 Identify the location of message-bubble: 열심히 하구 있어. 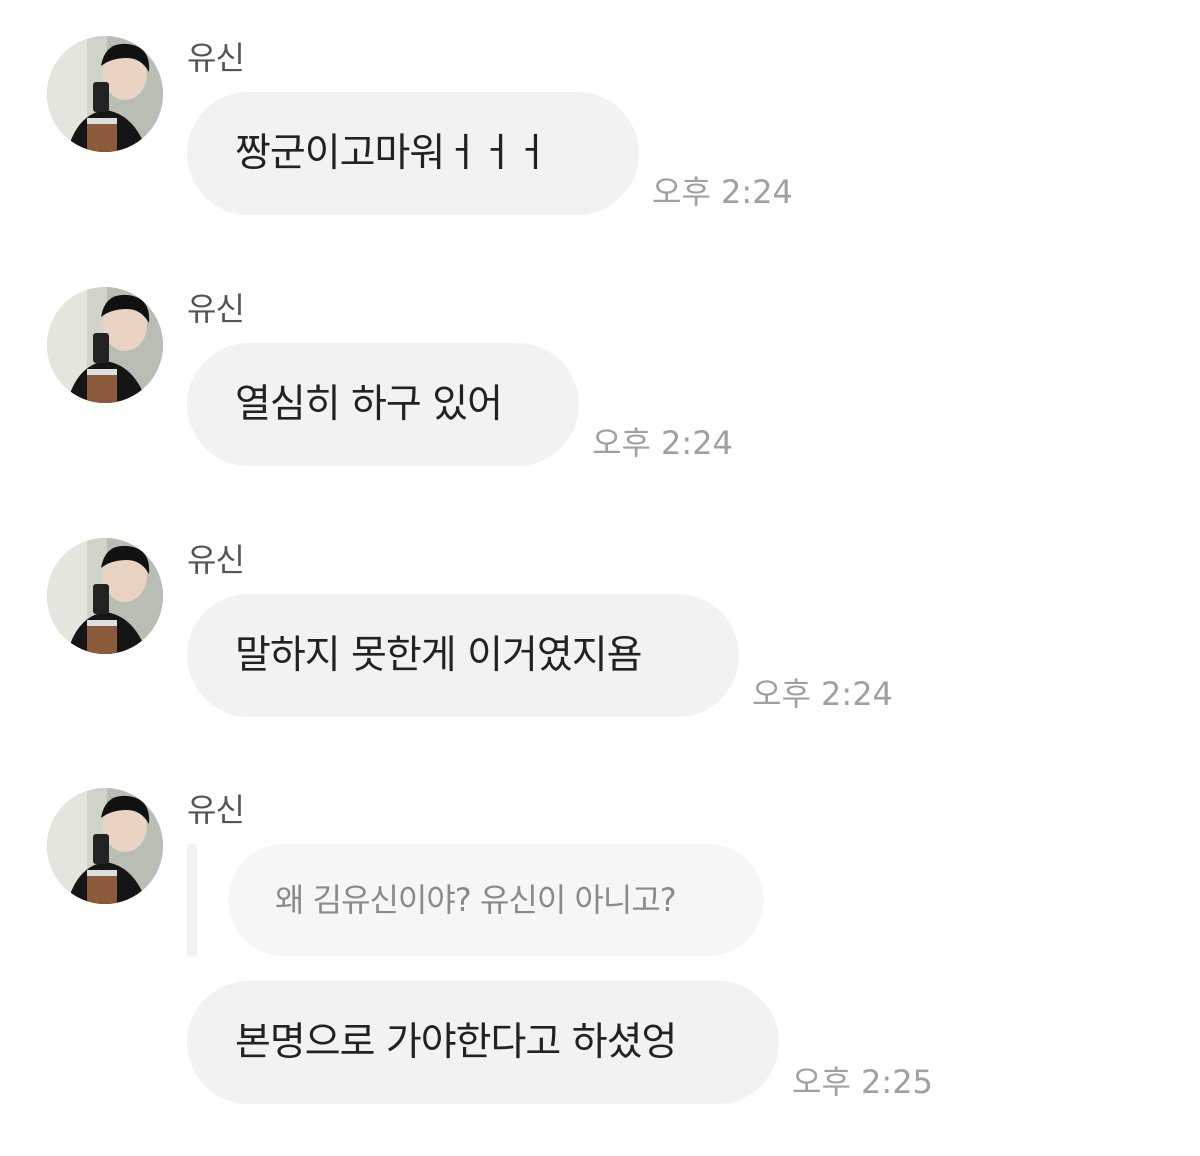
(383, 404).